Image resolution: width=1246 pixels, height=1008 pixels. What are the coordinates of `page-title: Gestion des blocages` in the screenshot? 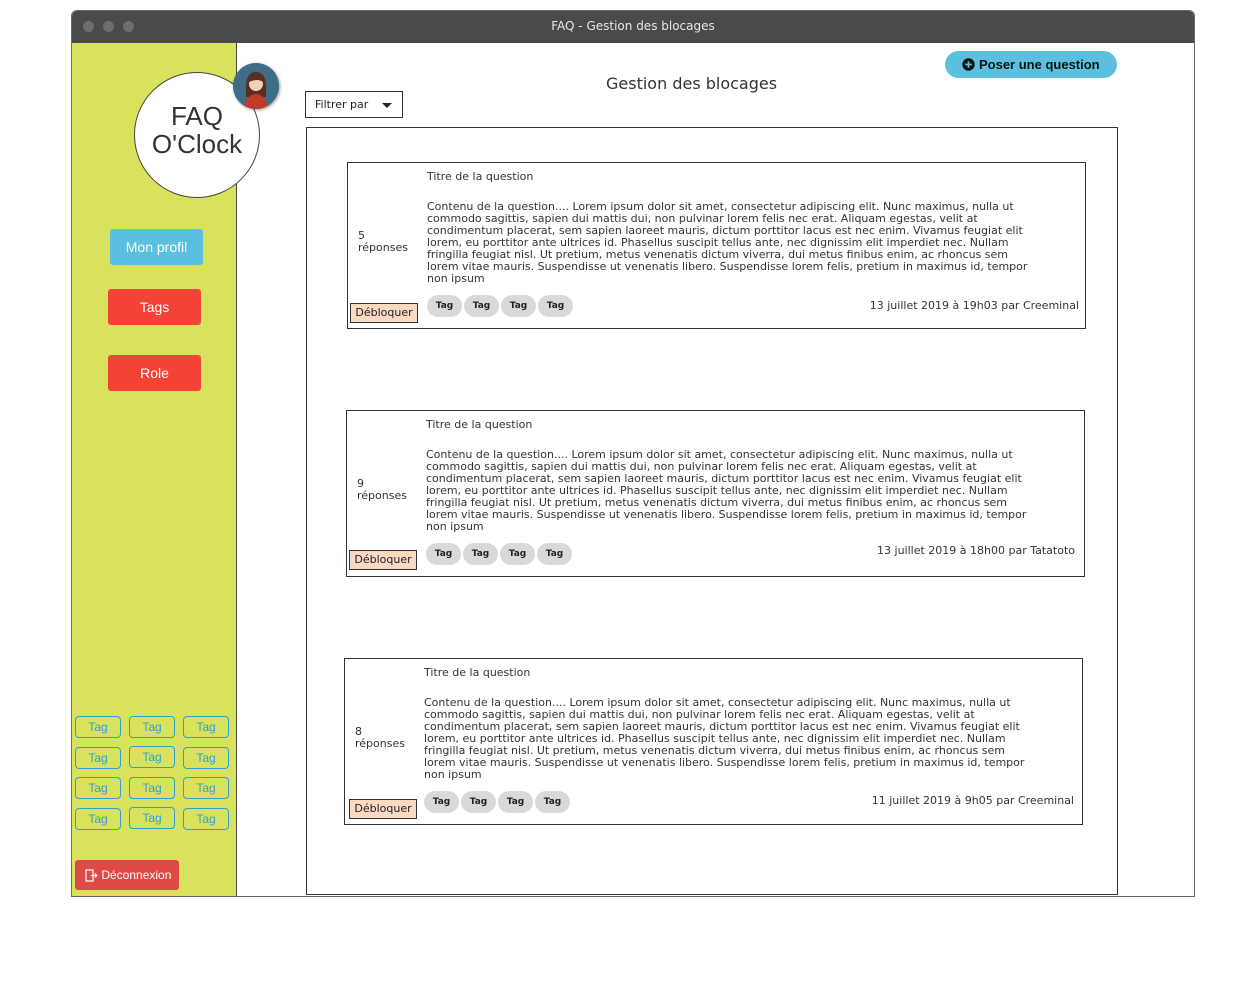 It's located at (692, 83).